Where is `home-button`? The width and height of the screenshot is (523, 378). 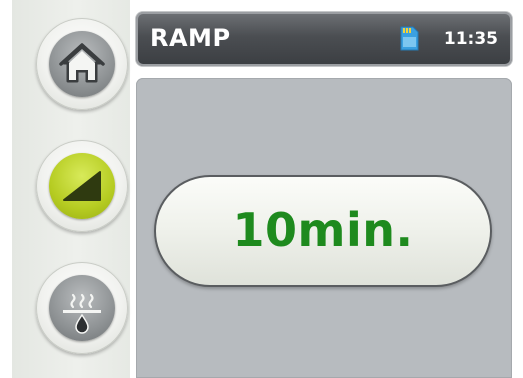 home-button is located at coordinates (82, 64).